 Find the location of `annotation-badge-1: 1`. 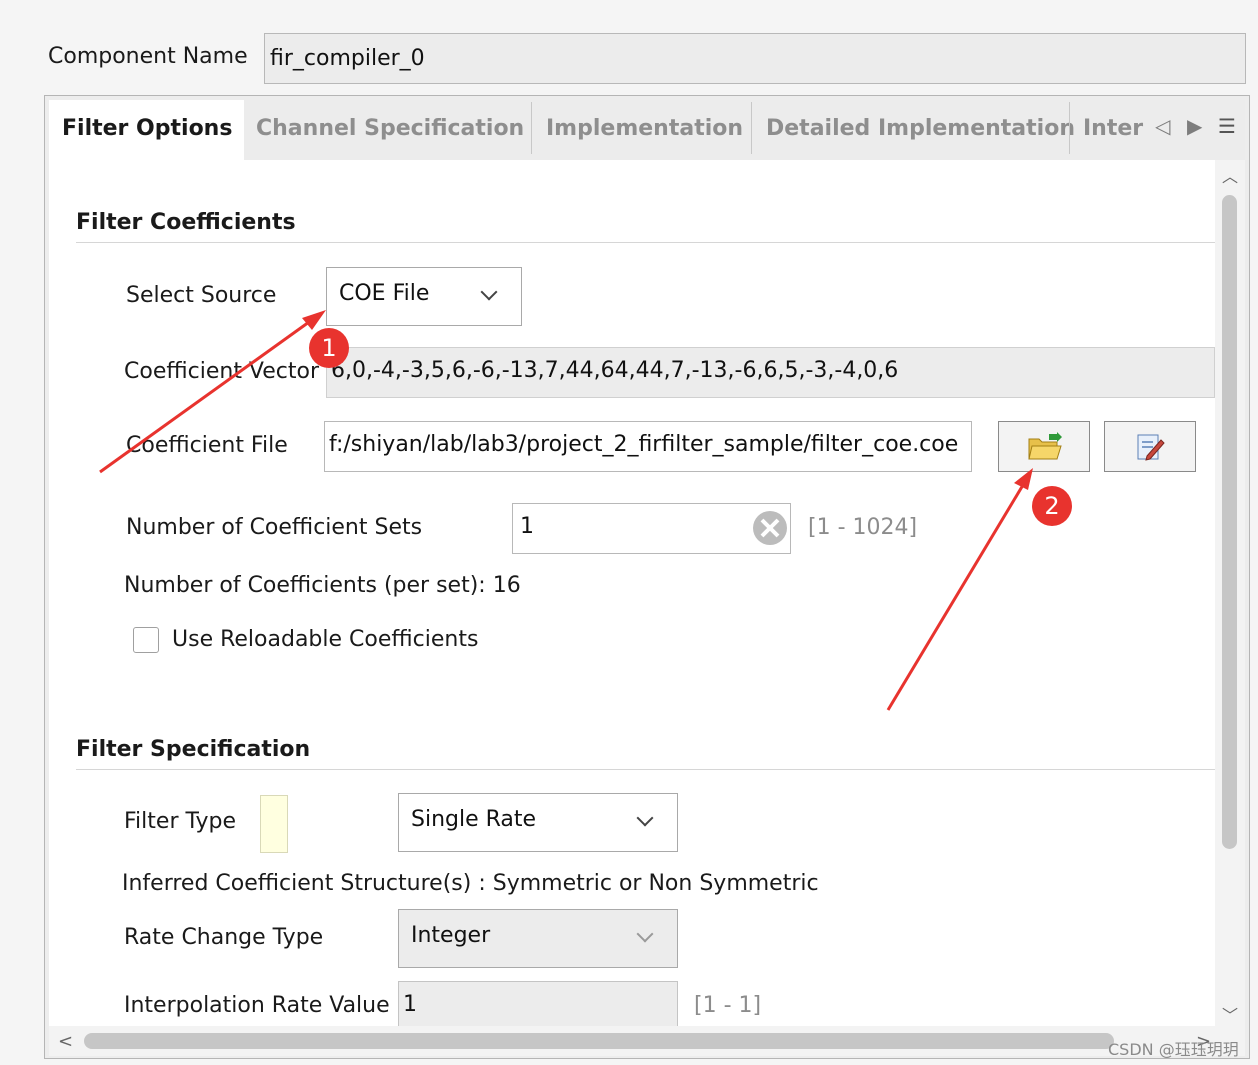

annotation-badge-1: 1 is located at coordinates (329, 348).